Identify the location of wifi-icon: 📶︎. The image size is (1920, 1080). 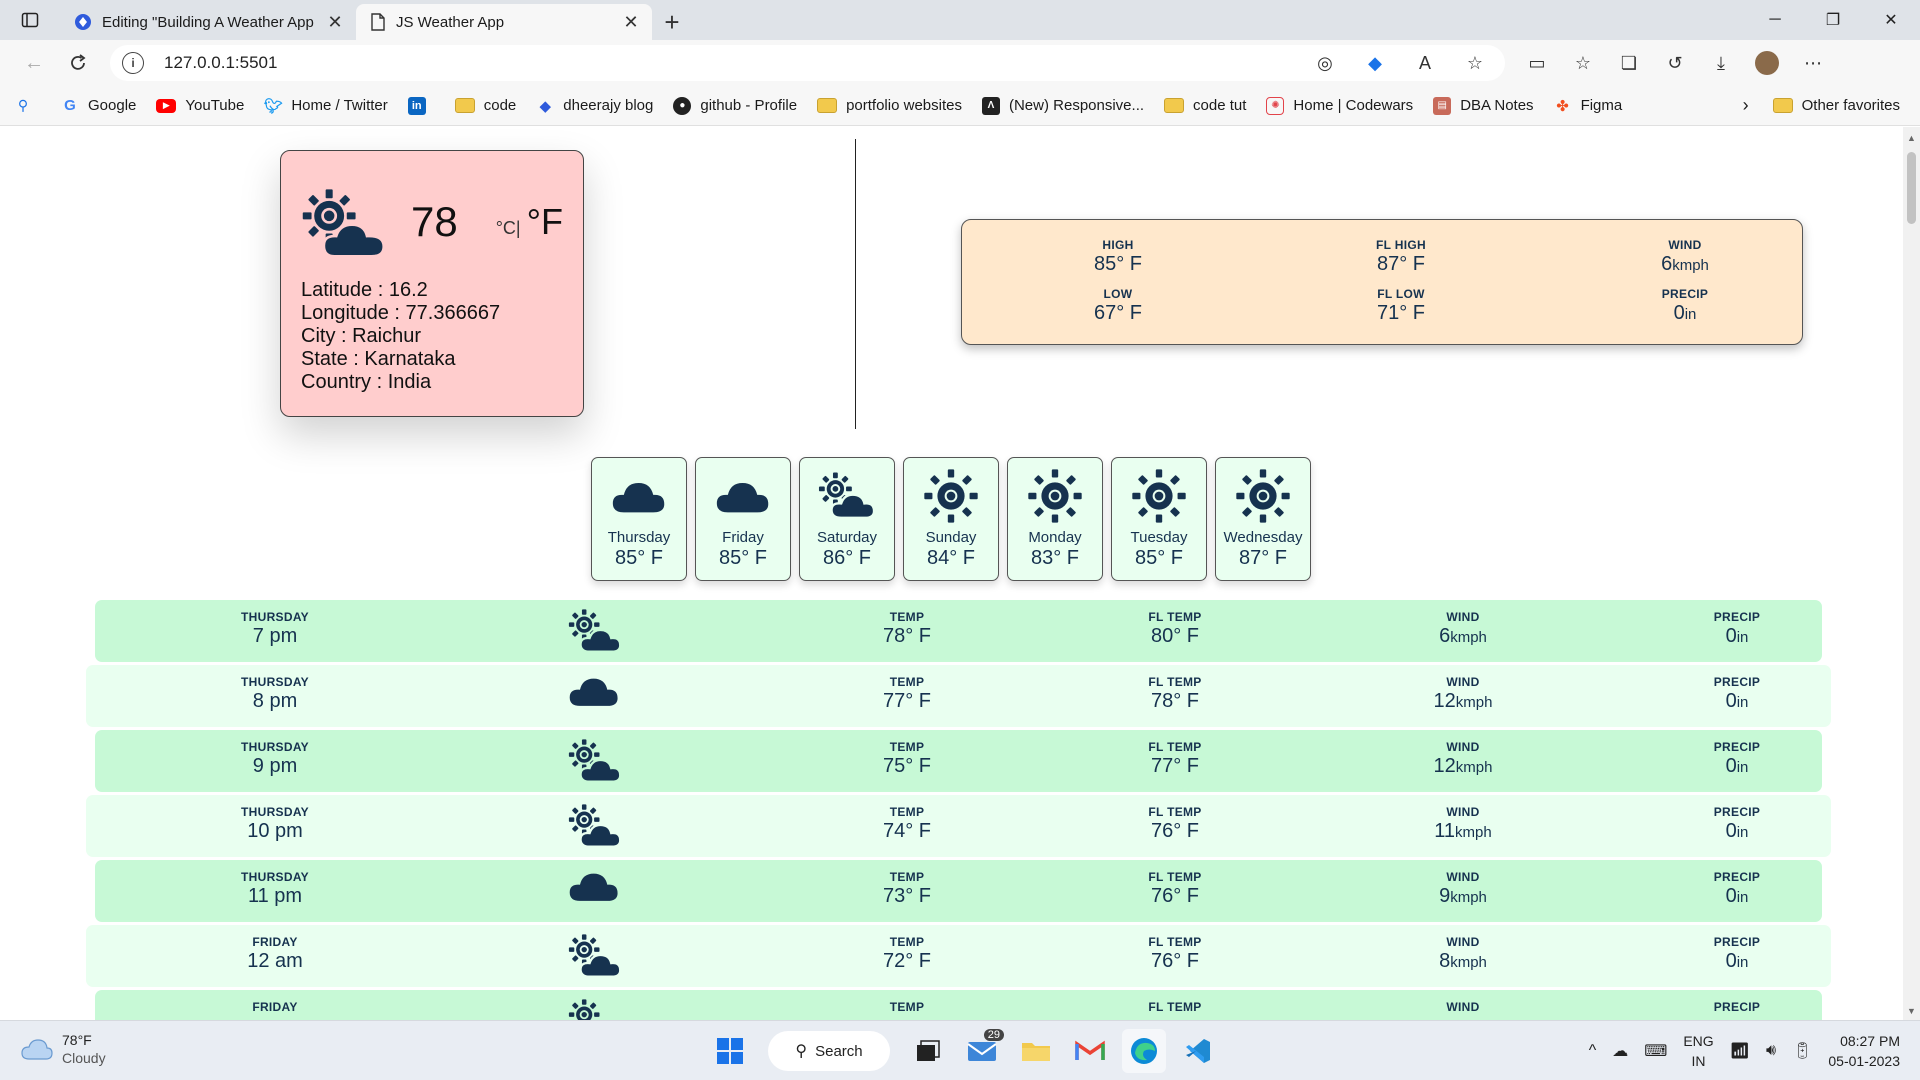
(1740, 1051).